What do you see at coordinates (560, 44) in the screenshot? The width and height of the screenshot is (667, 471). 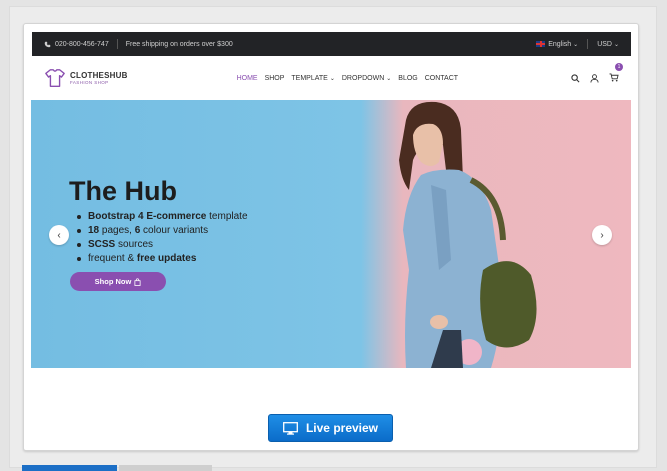 I see `language-label: English` at bounding box center [560, 44].